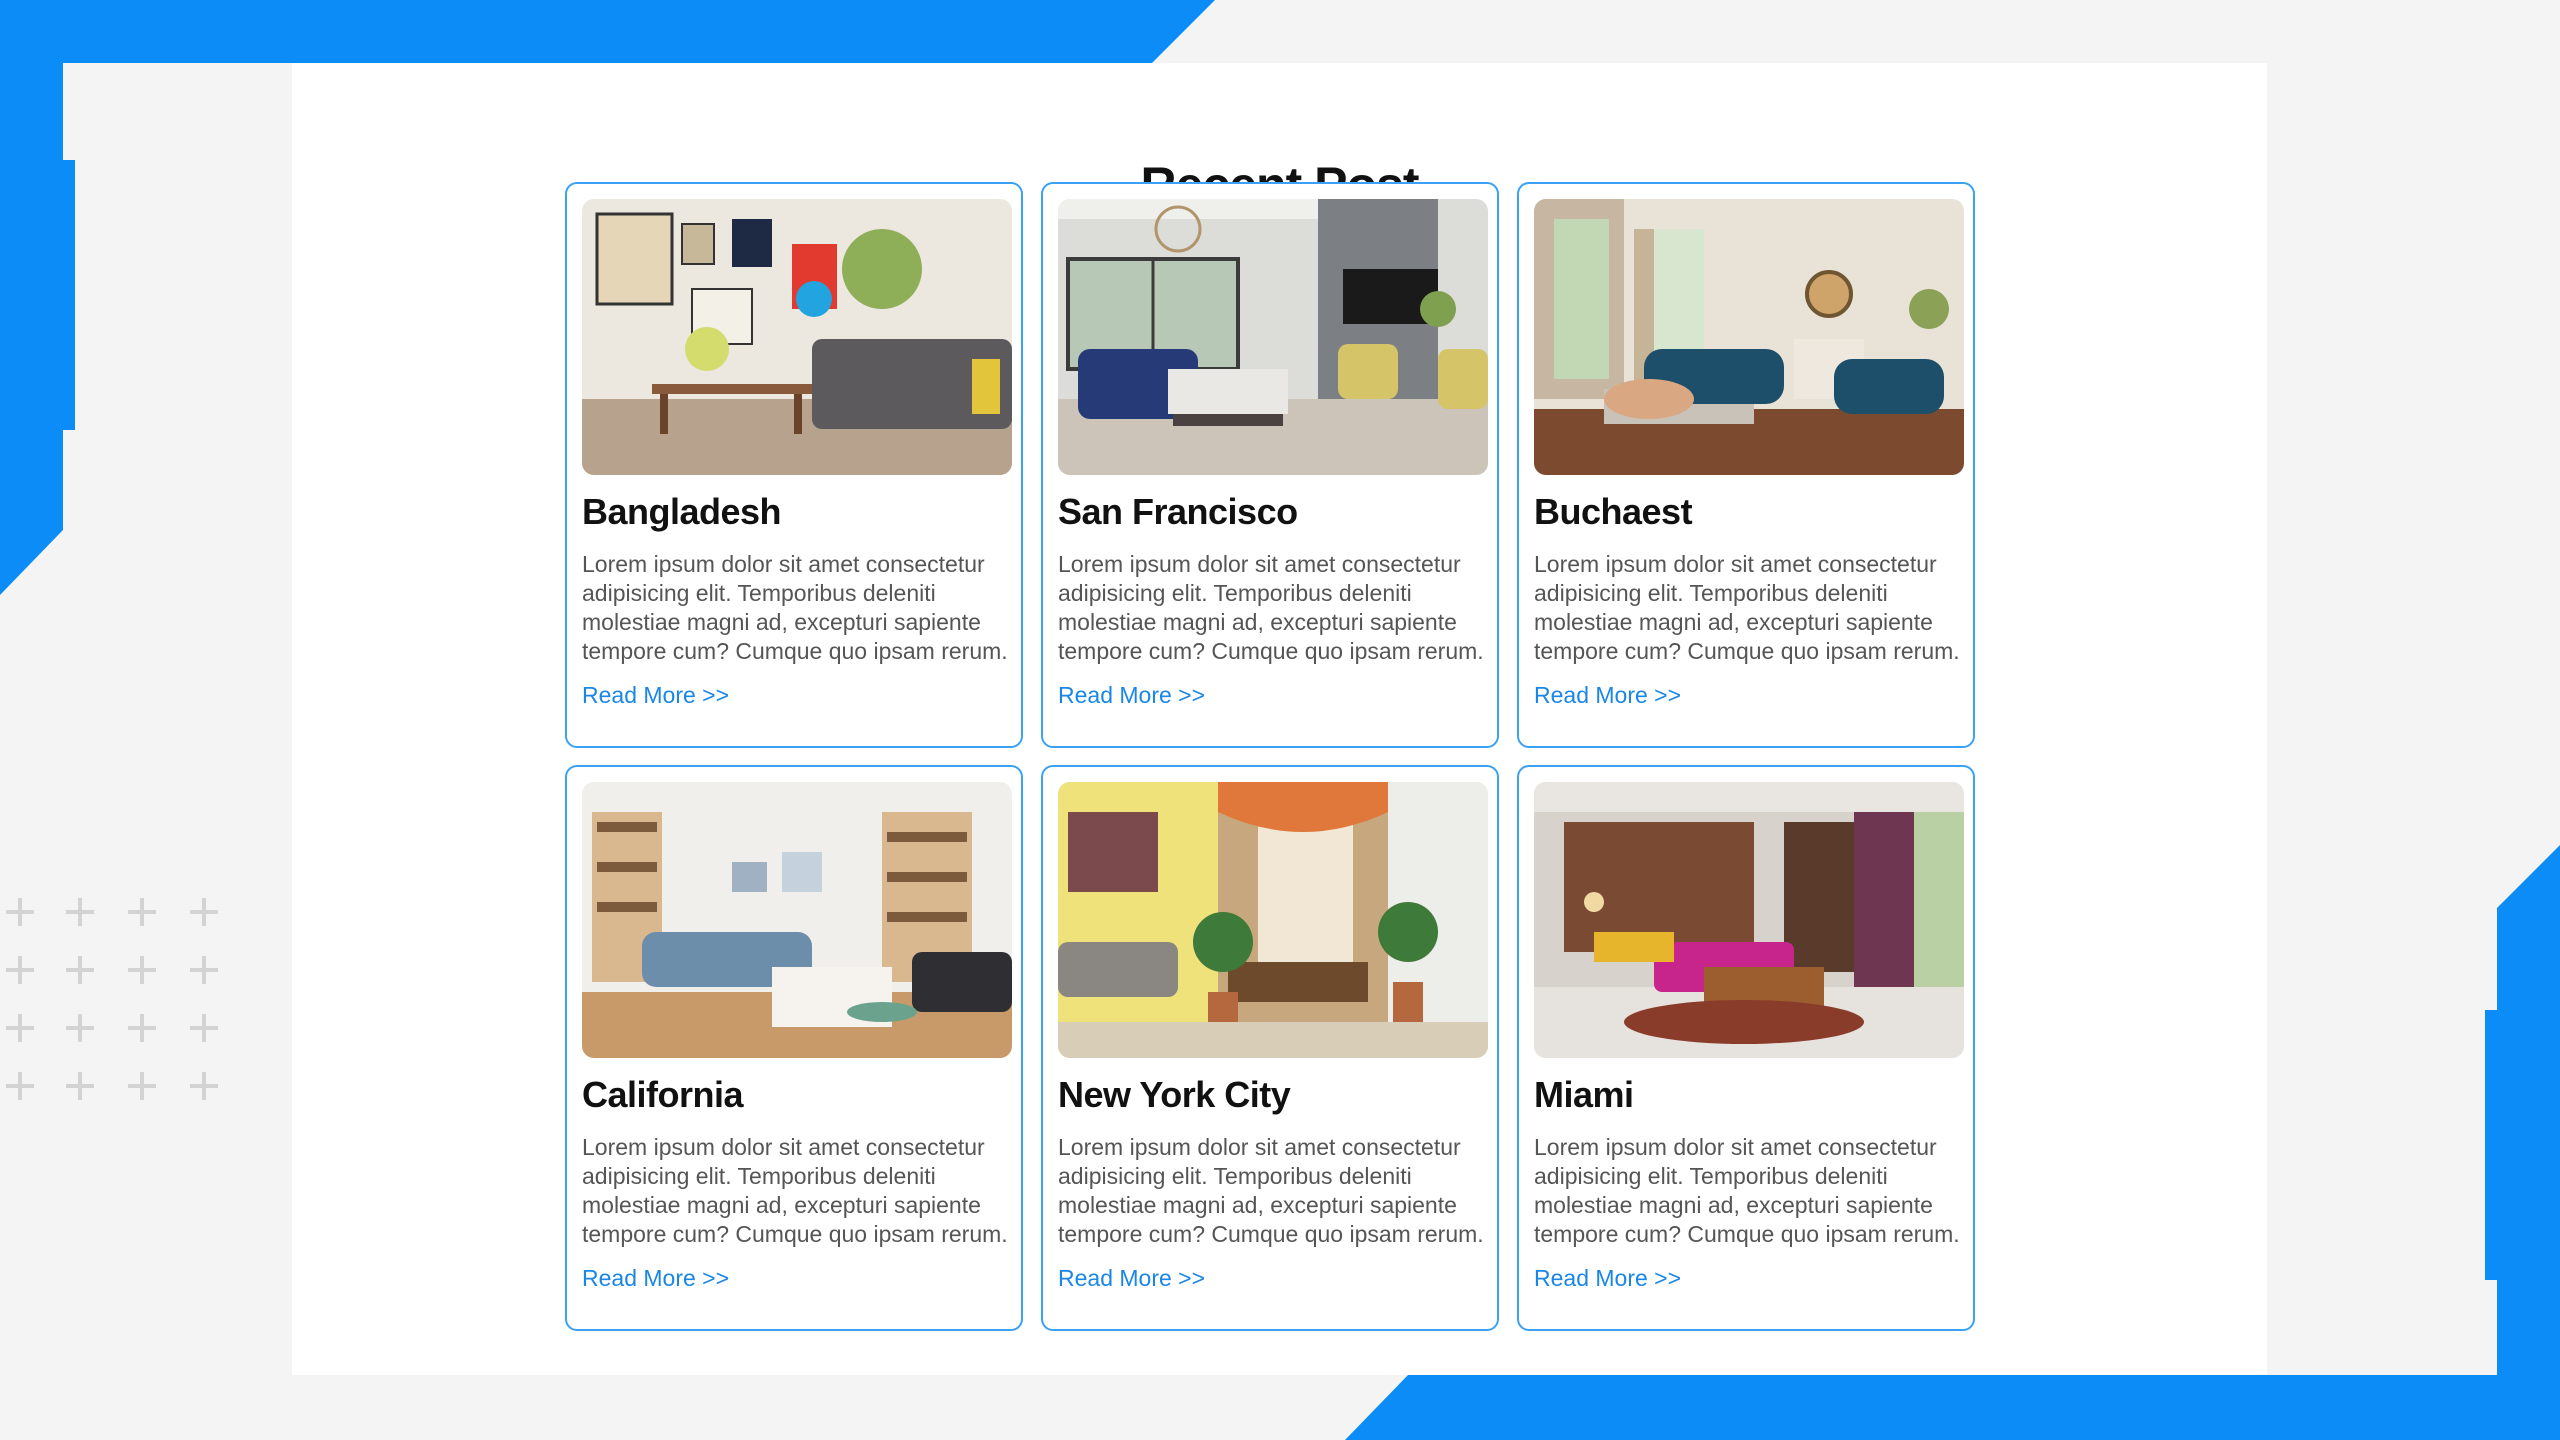 This screenshot has width=2560, height=1440. What do you see at coordinates (37, 295) in the screenshot?
I see `decor-left-bar-middle` at bounding box center [37, 295].